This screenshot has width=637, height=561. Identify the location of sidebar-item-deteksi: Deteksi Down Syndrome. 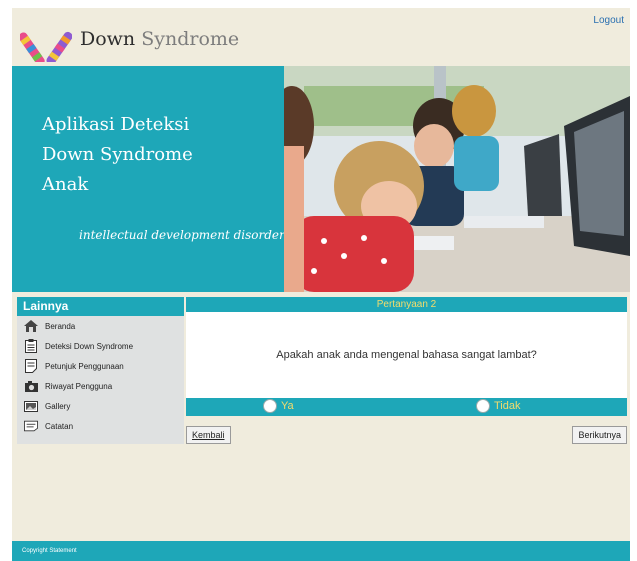
(100, 346).